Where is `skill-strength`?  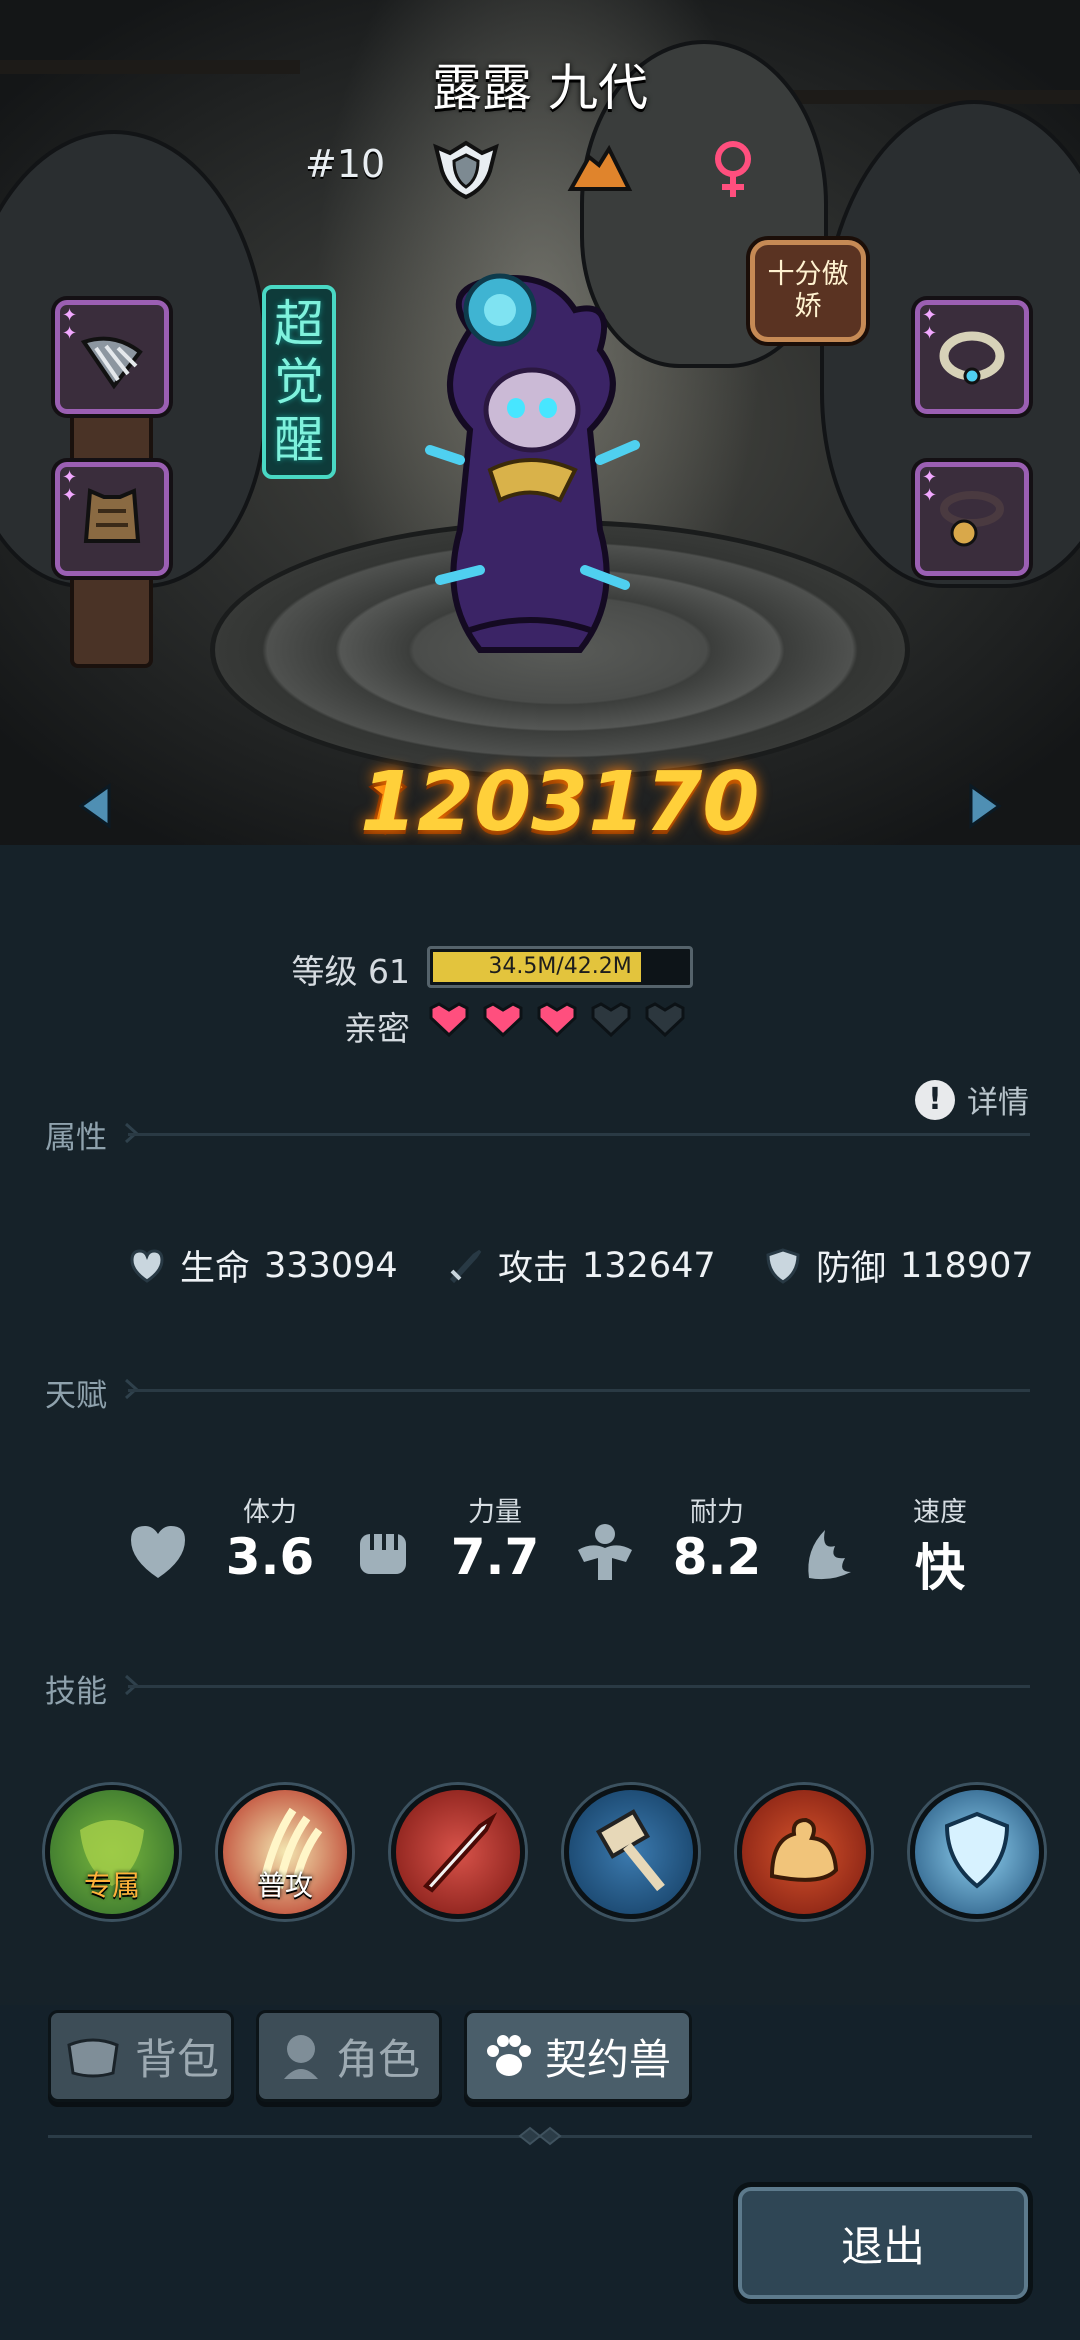
skill-strength is located at coordinates (804, 1852).